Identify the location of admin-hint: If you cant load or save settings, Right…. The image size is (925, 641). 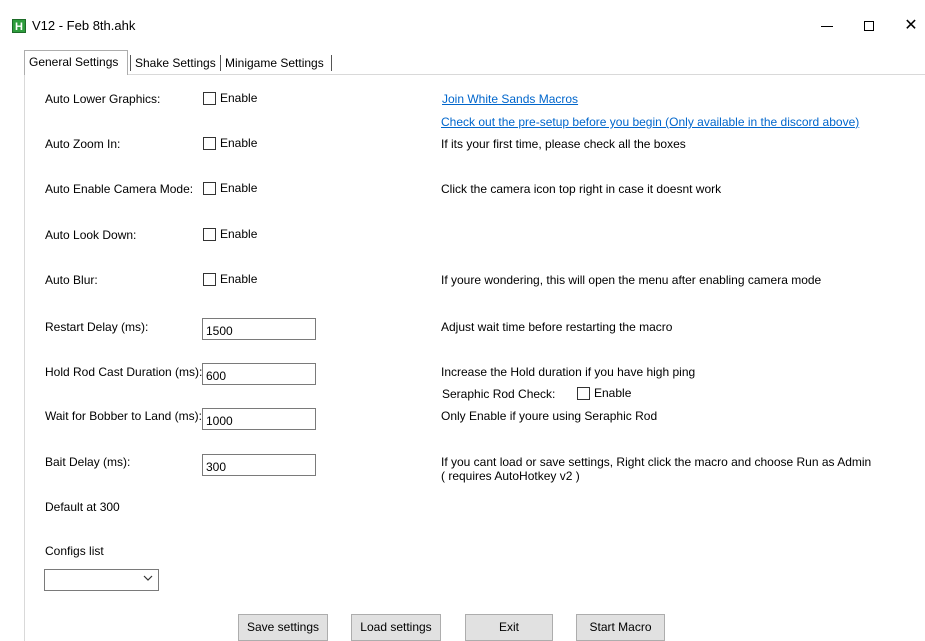
(656, 462).